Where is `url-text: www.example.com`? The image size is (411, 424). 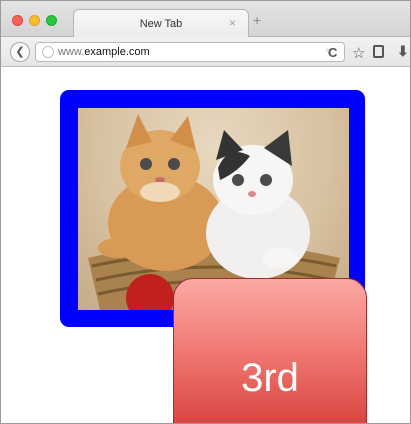
url-text: www.example.com is located at coordinates (104, 52).